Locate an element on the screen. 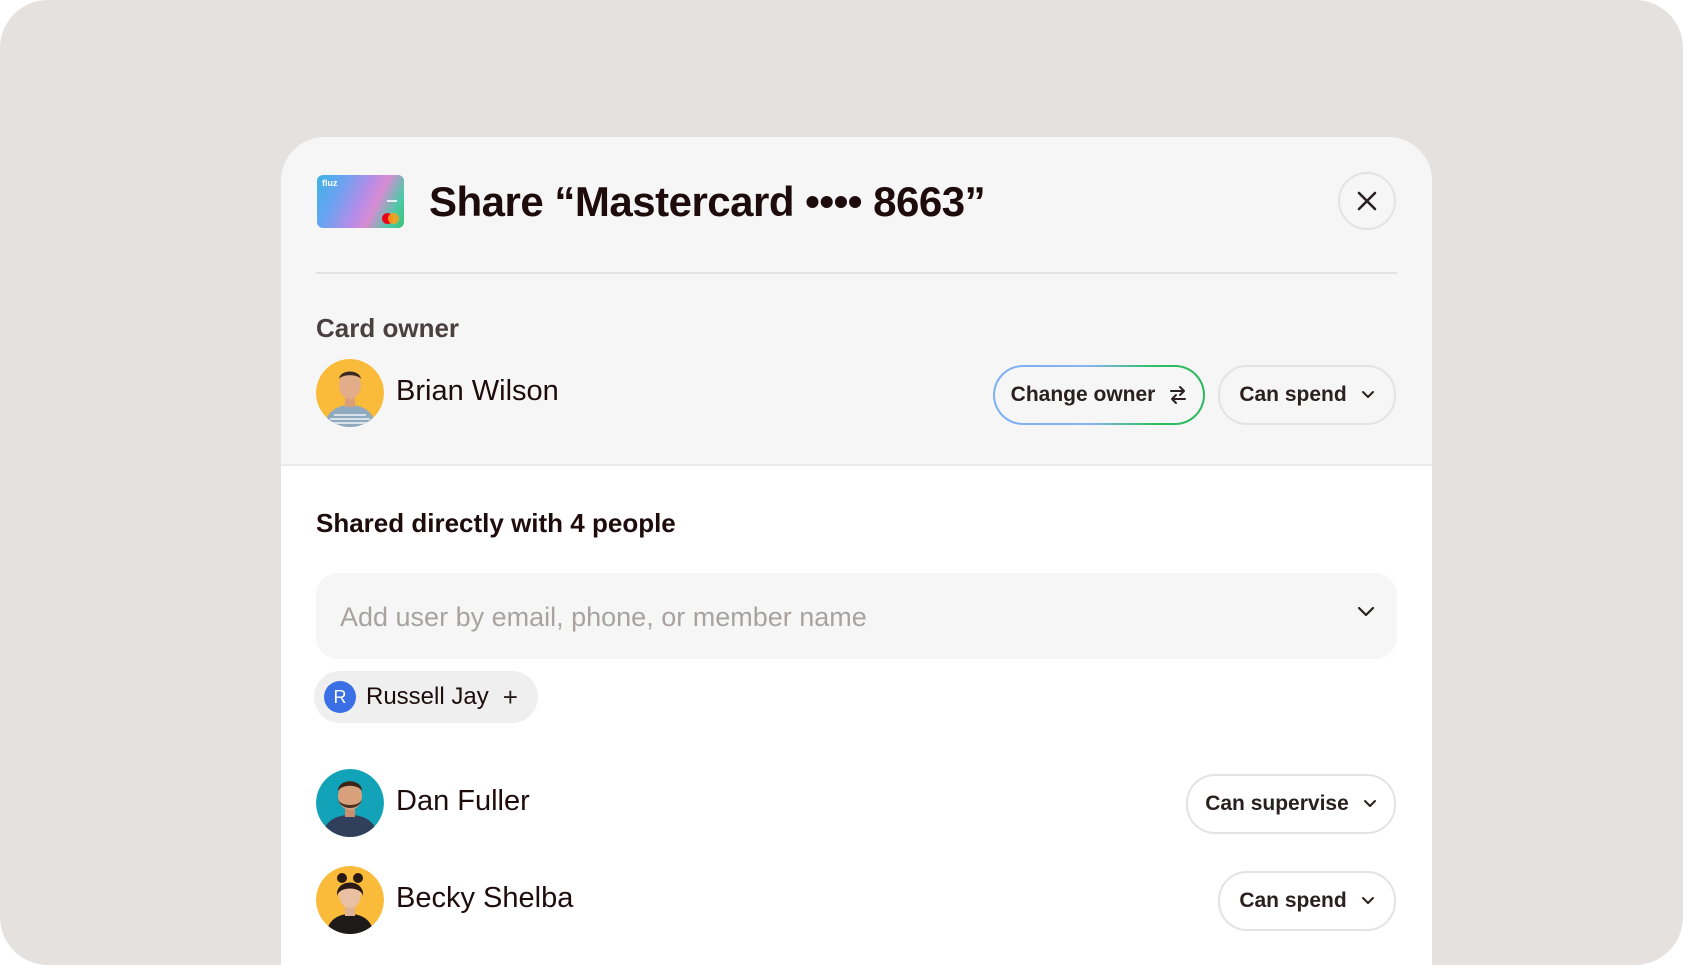 The width and height of the screenshot is (1683, 965). permission-label: Can supervise is located at coordinates (1277, 803).